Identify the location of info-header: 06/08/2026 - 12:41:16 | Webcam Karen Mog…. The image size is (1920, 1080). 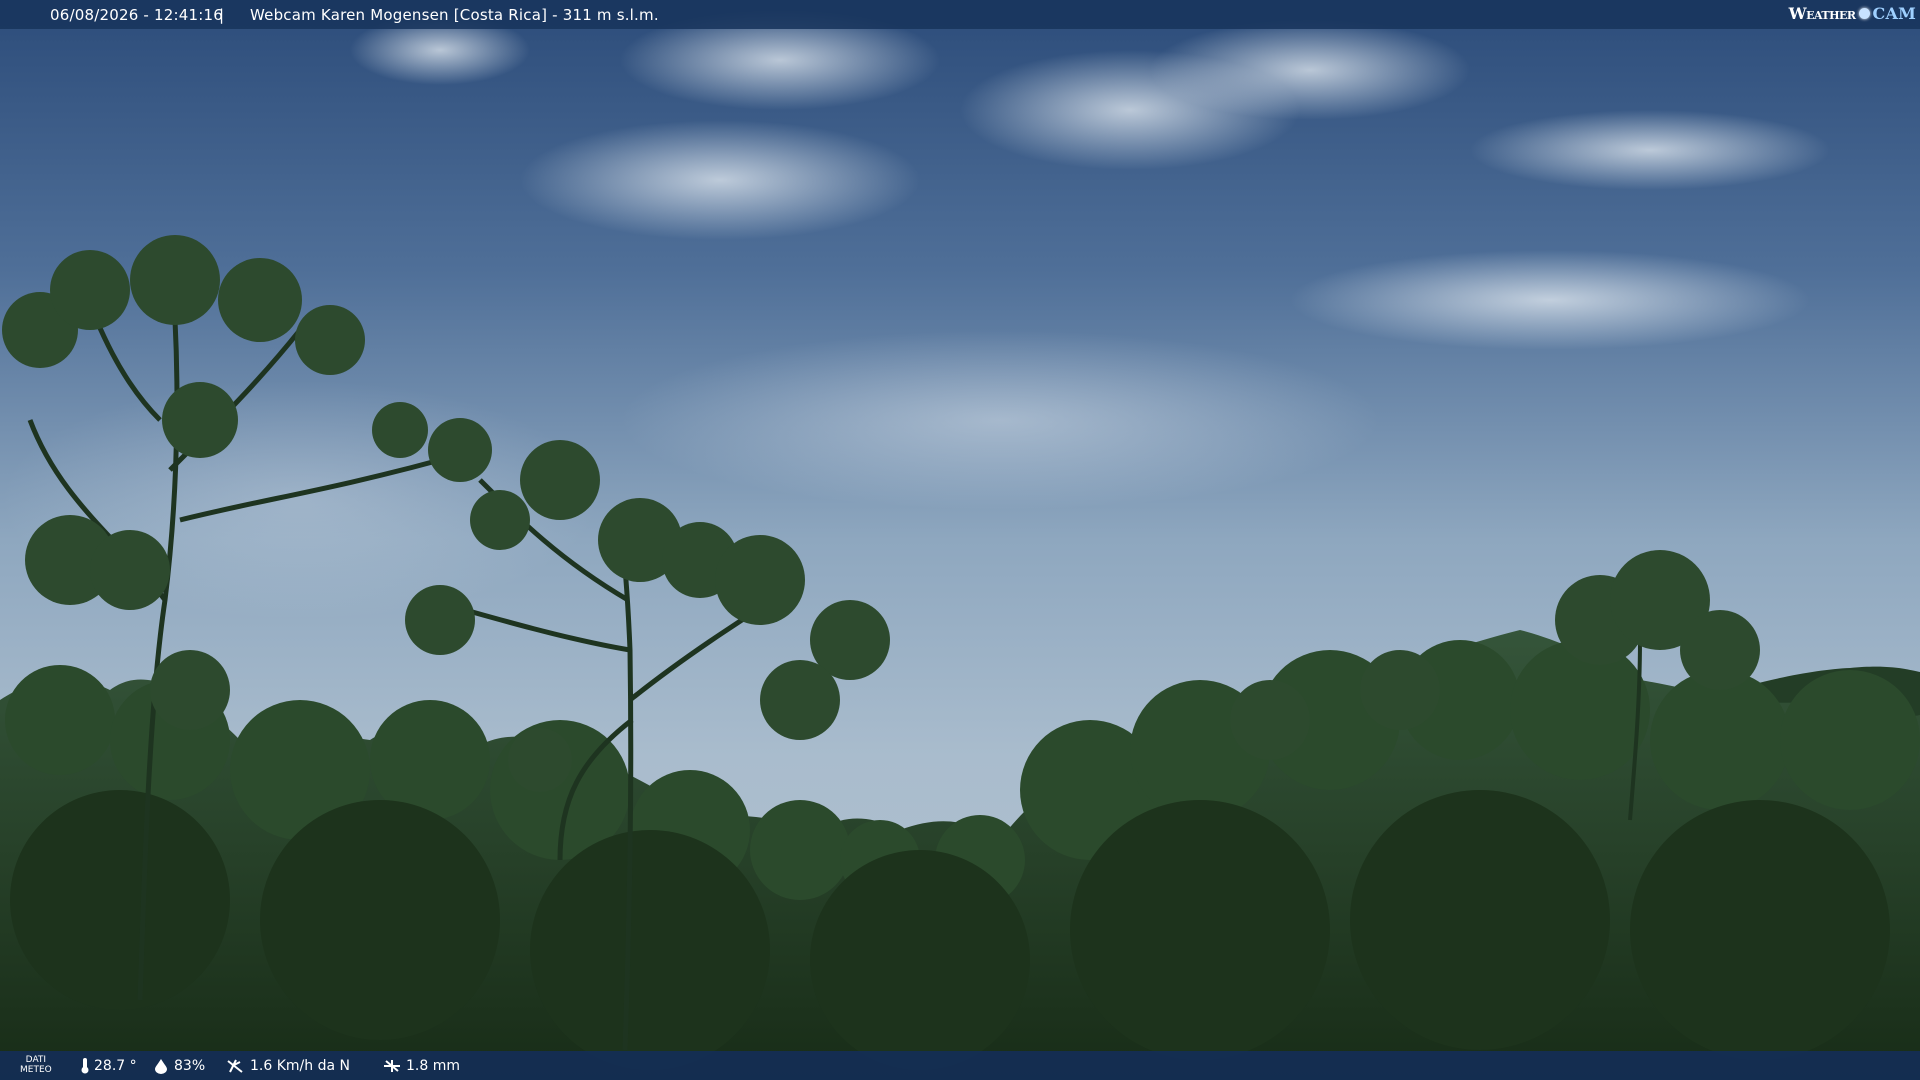
(960, 14).